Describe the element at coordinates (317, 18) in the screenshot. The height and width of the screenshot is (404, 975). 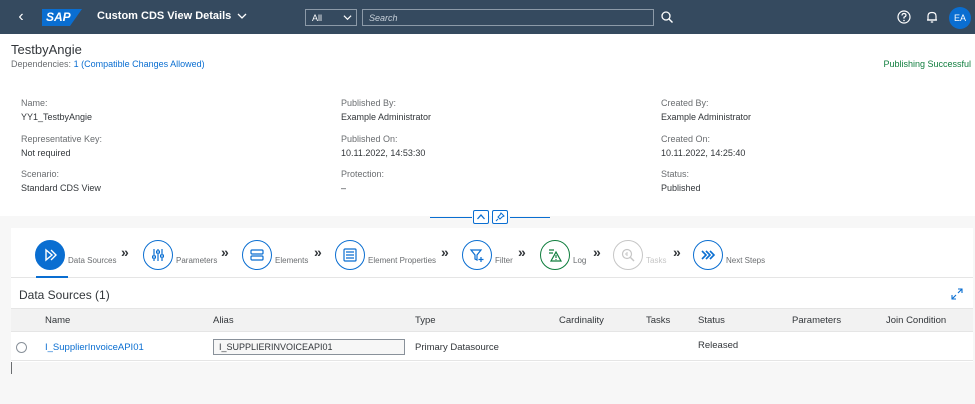
I see `search-scope-value: All` at that location.